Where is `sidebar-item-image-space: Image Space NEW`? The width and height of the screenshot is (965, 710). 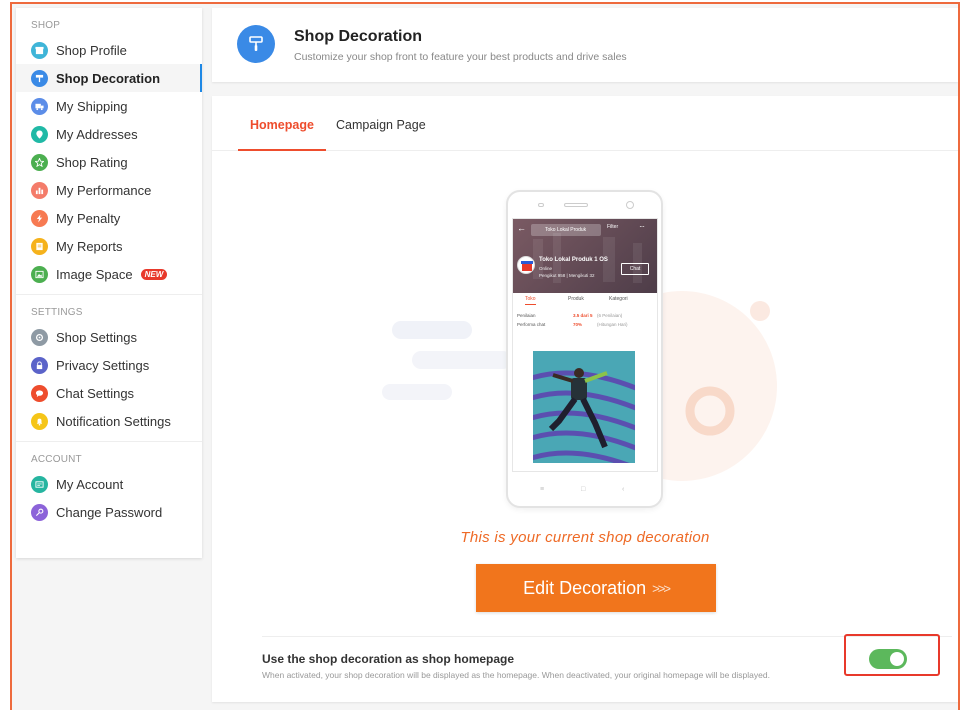
sidebar-item-image-space: Image Space NEW is located at coordinates (109, 274).